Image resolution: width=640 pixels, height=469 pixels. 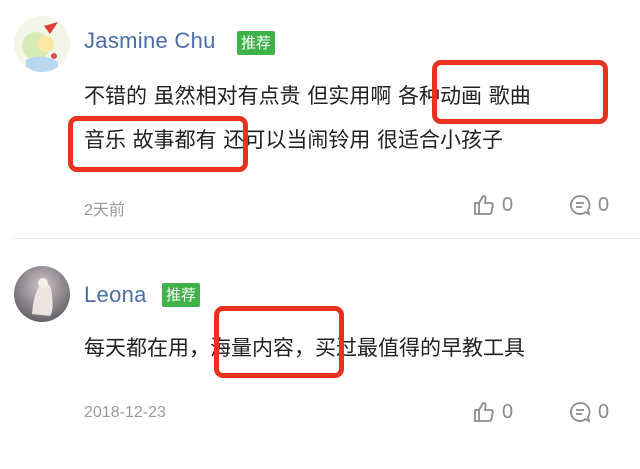 What do you see at coordinates (115, 295) in the screenshot?
I see `username: Leona` at bounding box center [115, 295].